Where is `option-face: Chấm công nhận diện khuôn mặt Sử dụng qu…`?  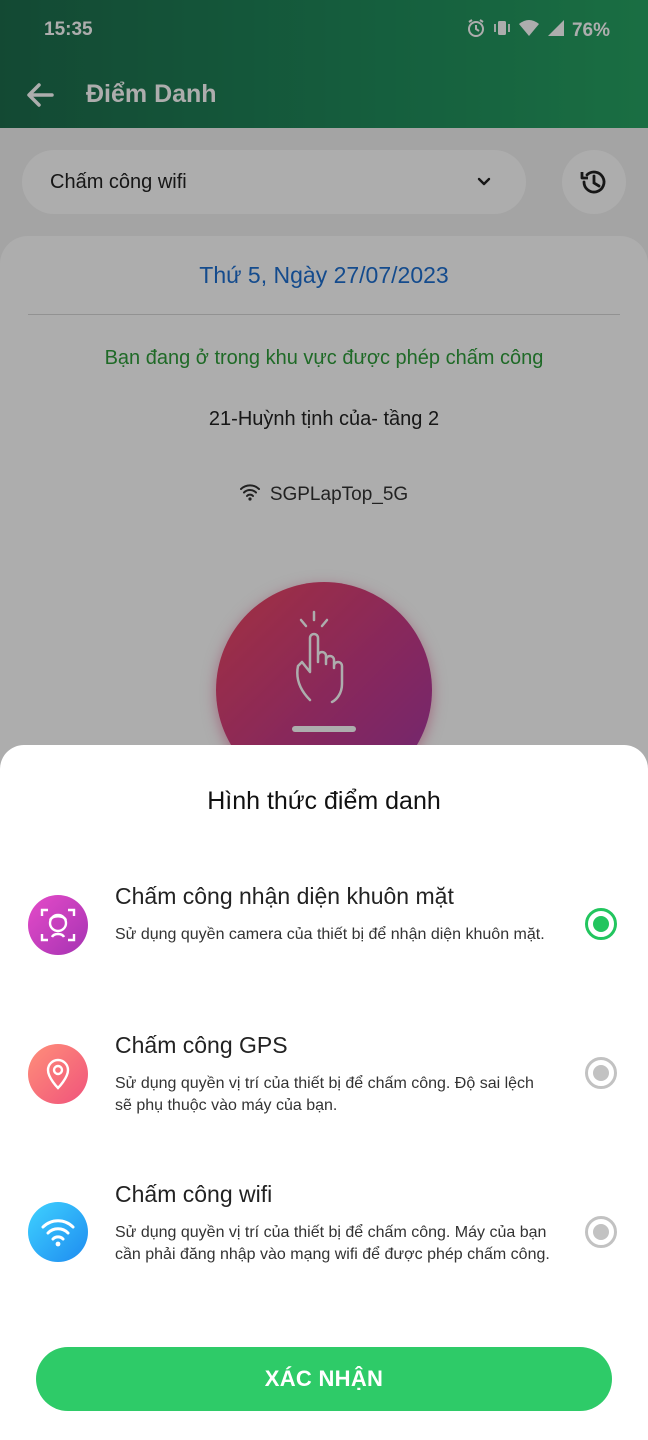 option-face: Chấm công nhận diện khuôn mặt Sử dụng qu… is located at coordinates (324, 939).